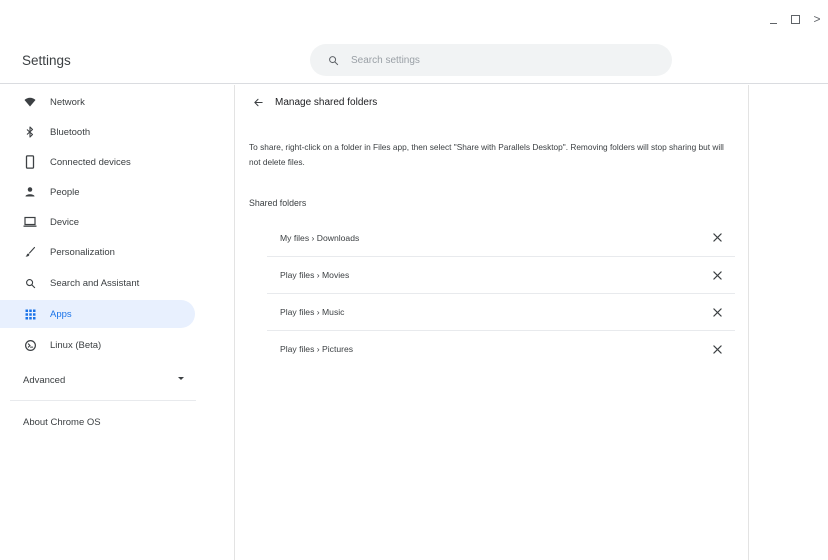  I want to click on minimize-icon, so click(773, 23).